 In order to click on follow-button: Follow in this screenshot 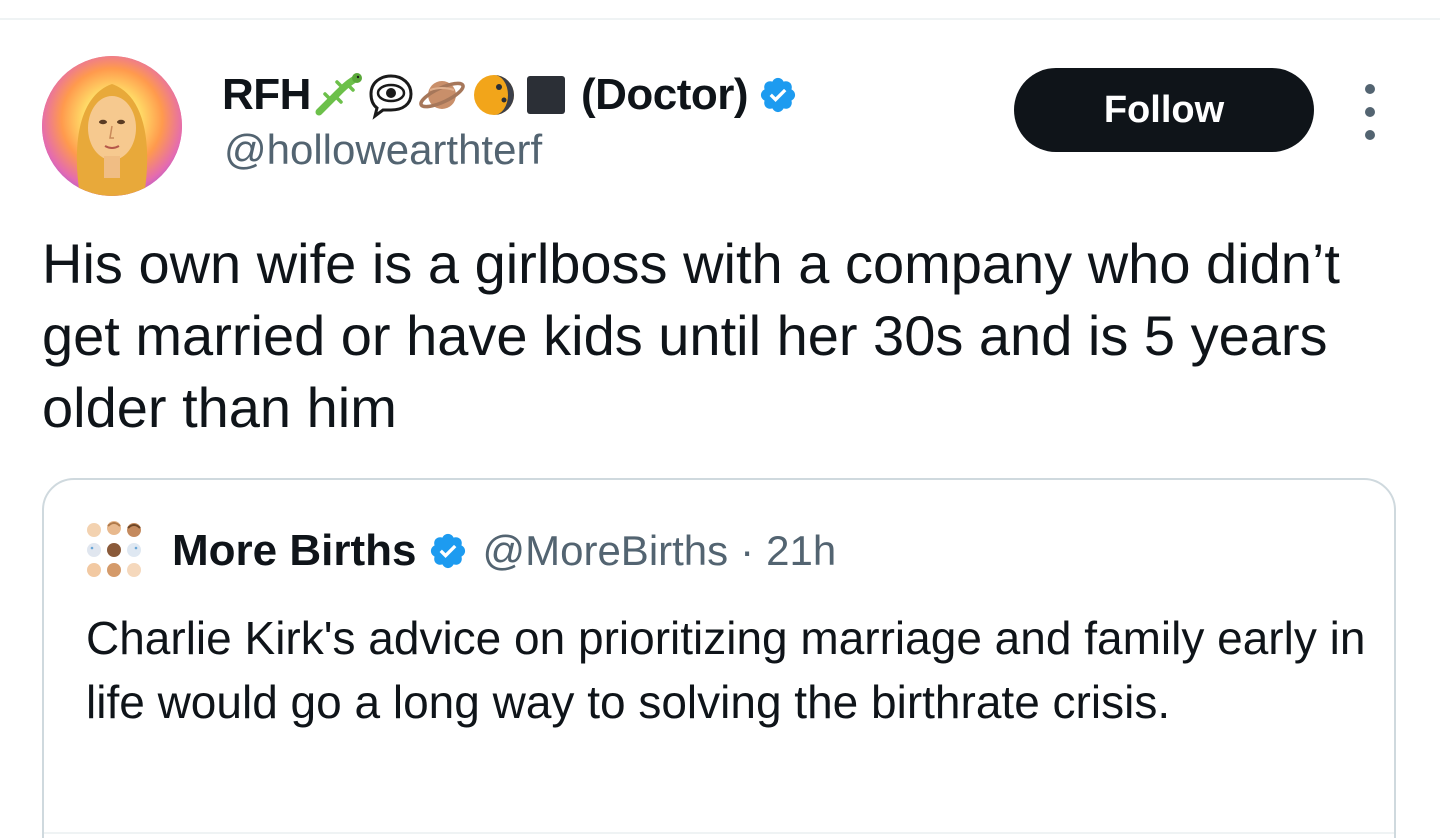, I will do `click(1164, 110)`.